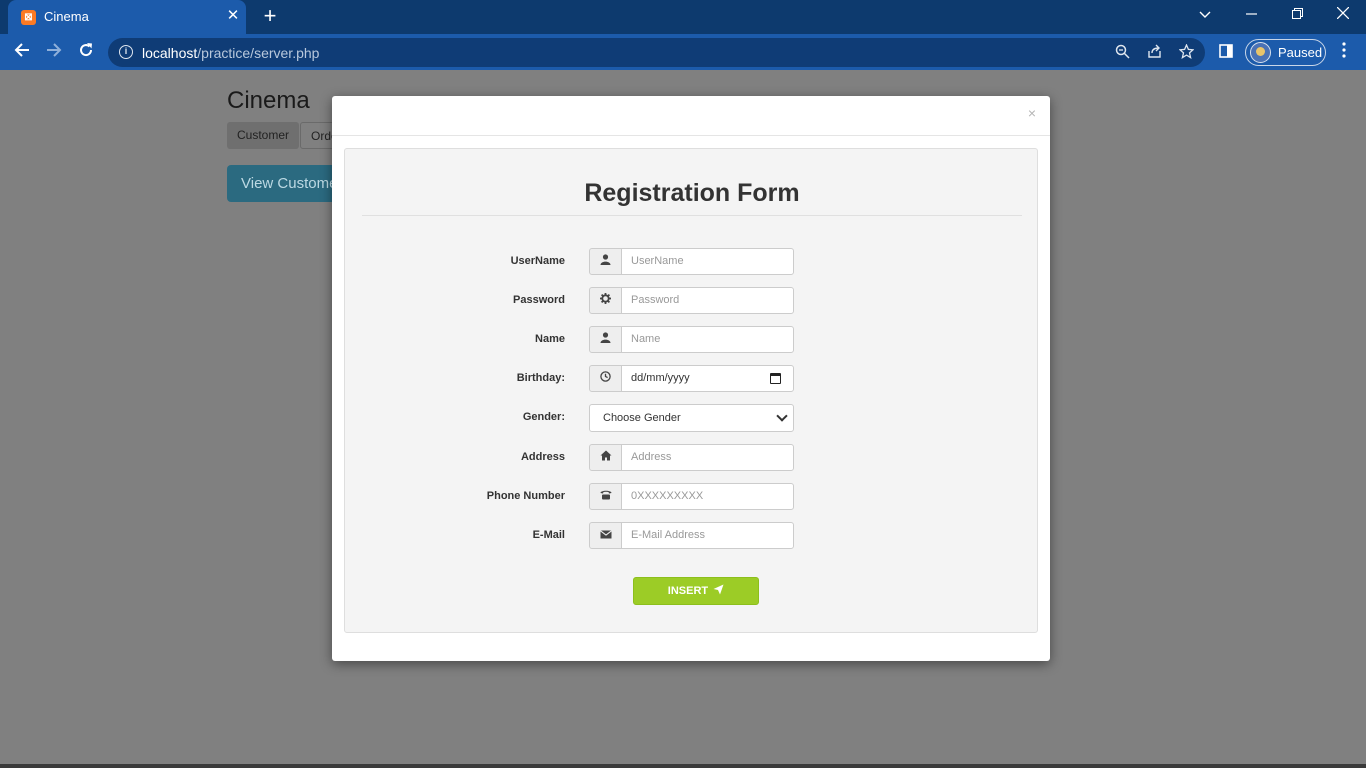 This screenshot has width=1366, height=768. Describe the element at coordinates (525, 496) in the screenshot. I see `phone-label: Phone Number` at that location.